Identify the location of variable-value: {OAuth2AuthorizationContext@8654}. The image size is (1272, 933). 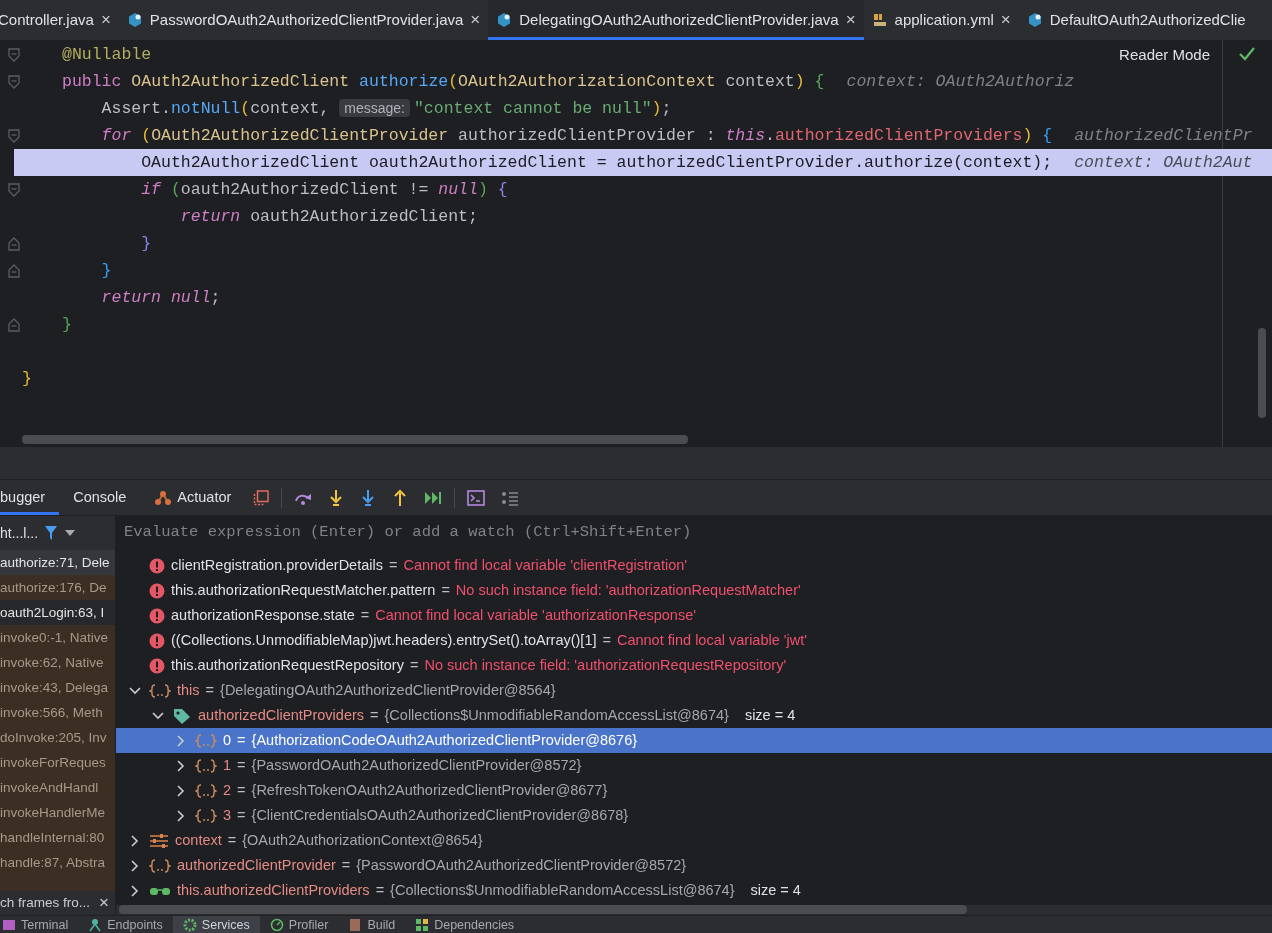
(362, 840).